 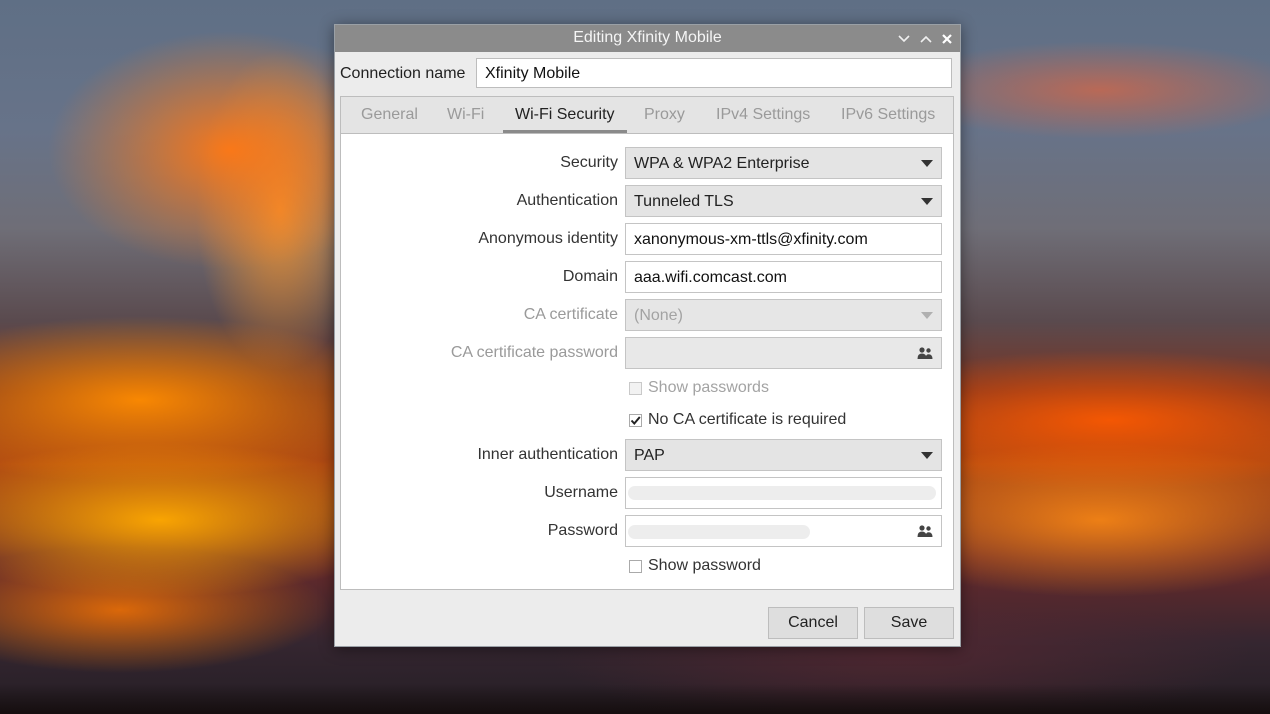 I want to click on username-input, so click(x=783, y=493).